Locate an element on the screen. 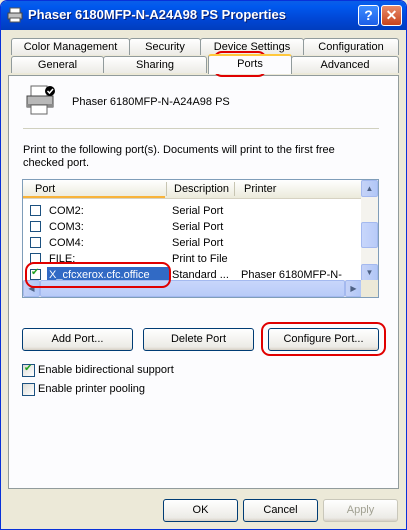  port-name: FILE: is located at coordinates (62, 259).